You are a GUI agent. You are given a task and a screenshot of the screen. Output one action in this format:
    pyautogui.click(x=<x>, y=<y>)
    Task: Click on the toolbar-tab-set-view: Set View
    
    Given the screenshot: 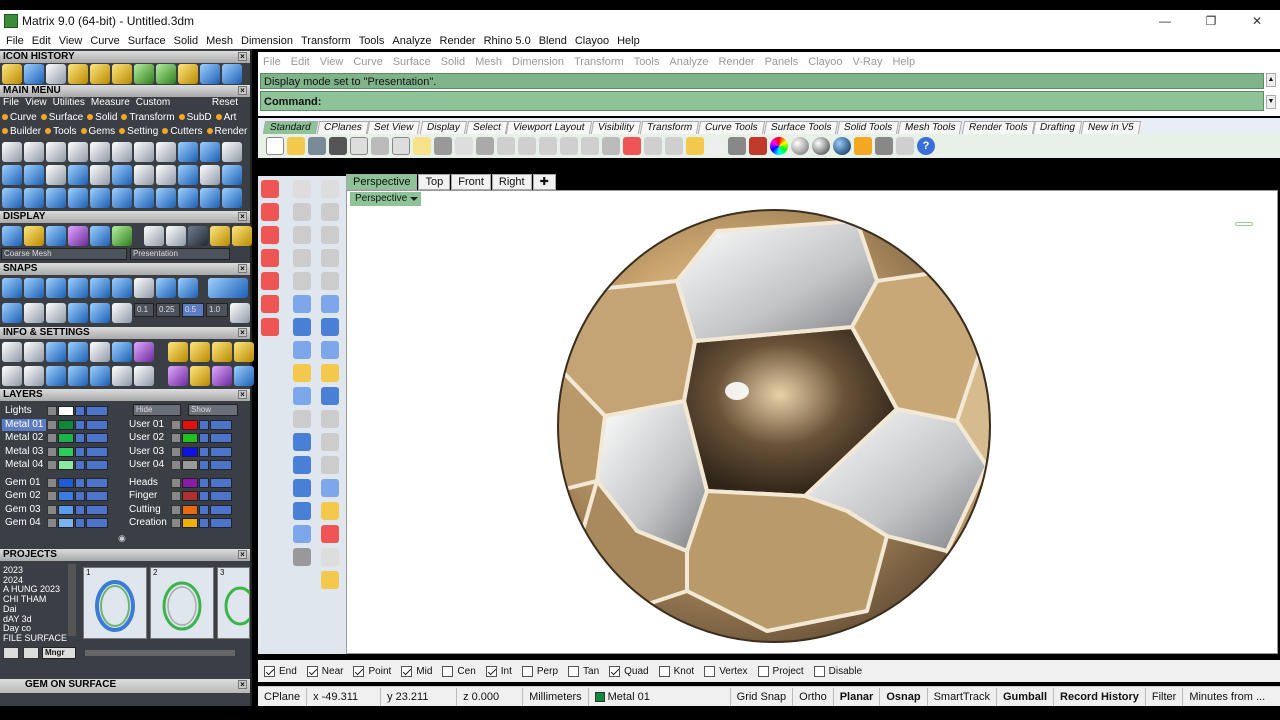 What is the action you would take?
    pyautogui.click(x=394, y=127)
    